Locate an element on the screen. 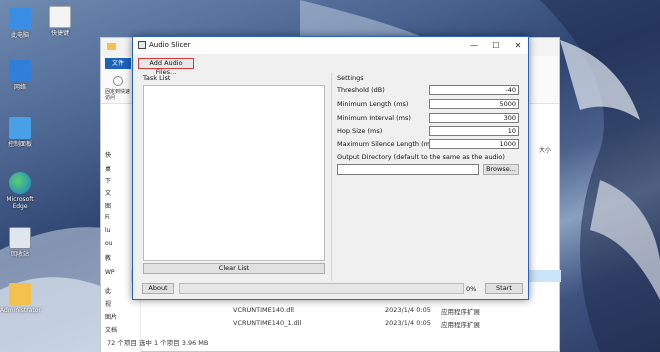 This screenshot has width=660, height=352. max-silence-input: 1000 is located at coordinates (474, 144).